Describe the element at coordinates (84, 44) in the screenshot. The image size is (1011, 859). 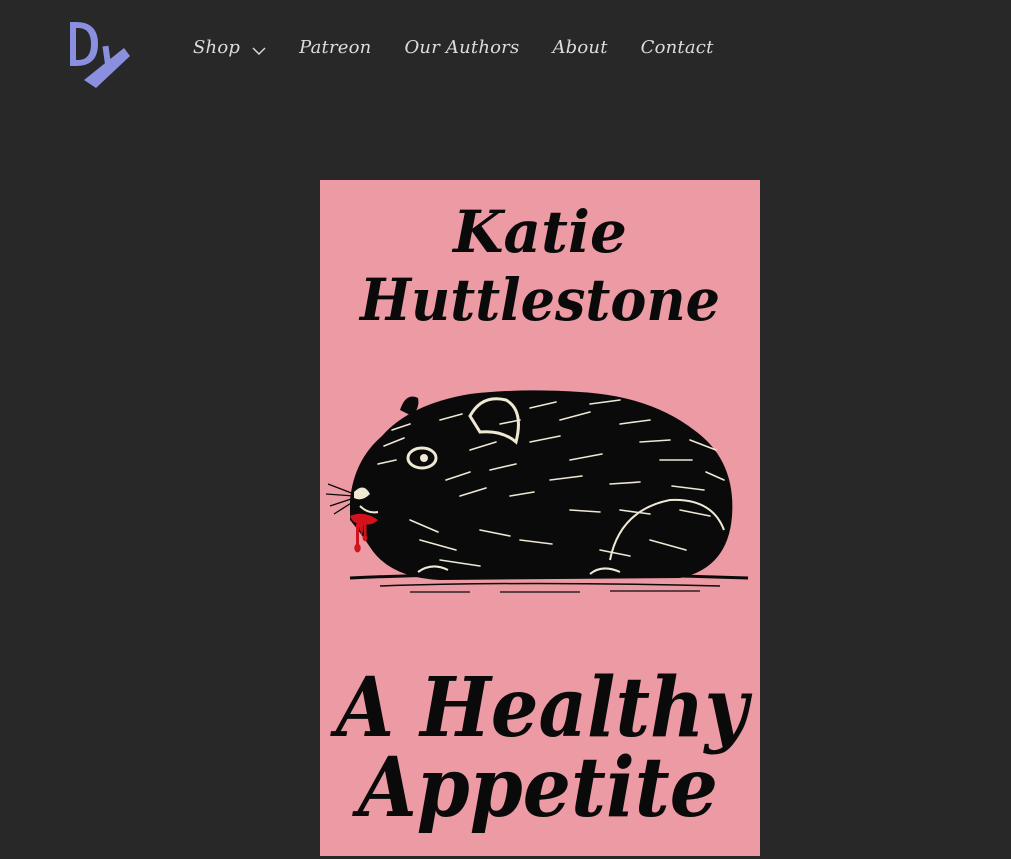
I see `logo-letter-d` at that location.